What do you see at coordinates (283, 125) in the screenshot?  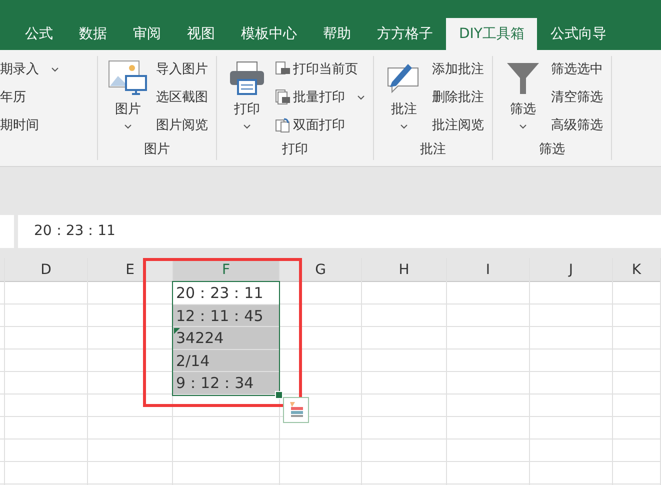 I see `duplex-page-icon` at bounding box center [283, 125].